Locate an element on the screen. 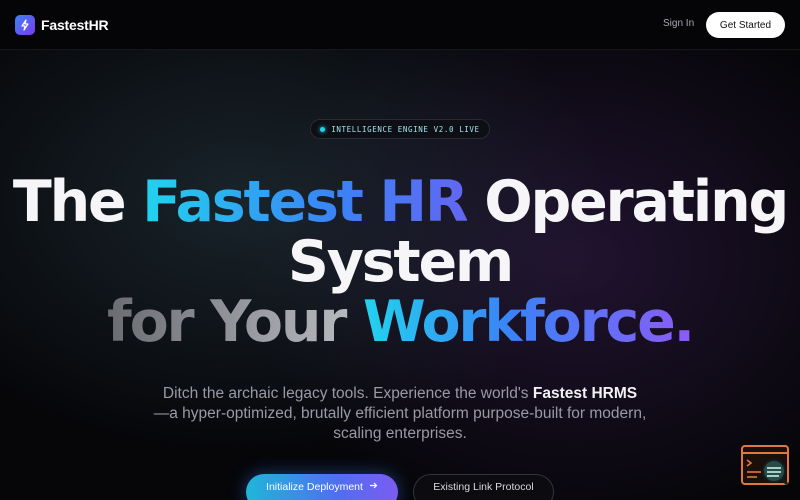 This screenshot has width=800, height=500. initialize-deployment-button: Initialize Deployment is located at coordinates (322, 487).